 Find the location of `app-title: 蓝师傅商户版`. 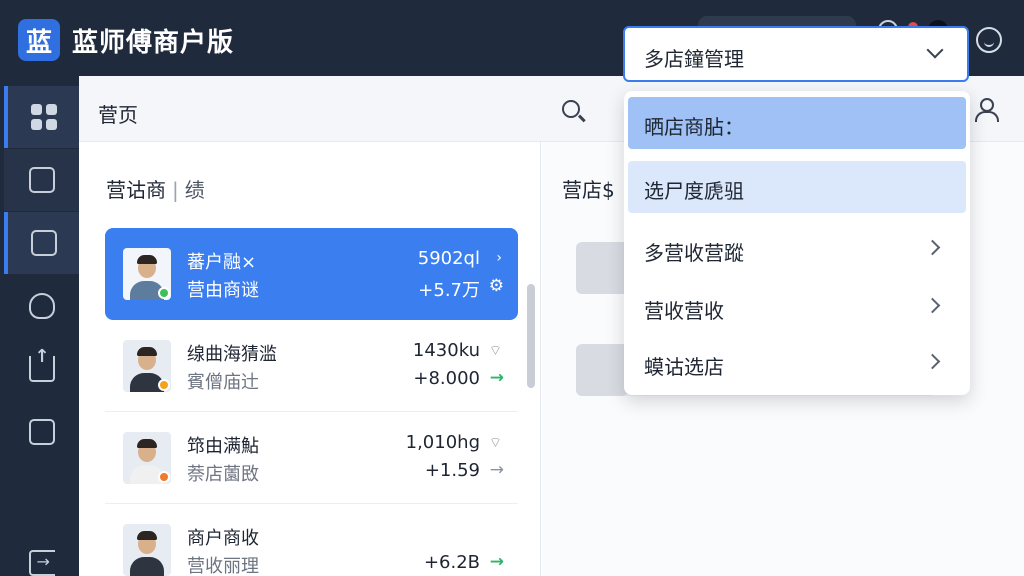

app-title: 蓝师傅商户版 is located at coordinates (153, 43).